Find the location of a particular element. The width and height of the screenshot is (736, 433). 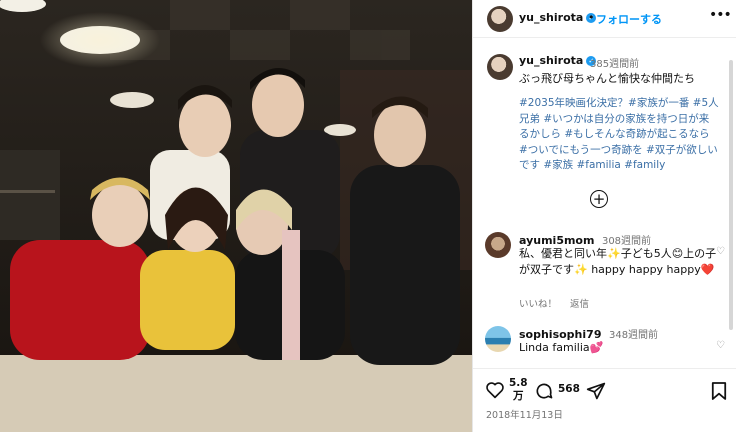

like-count-unit: 万 is located at coordinates (518, 396).